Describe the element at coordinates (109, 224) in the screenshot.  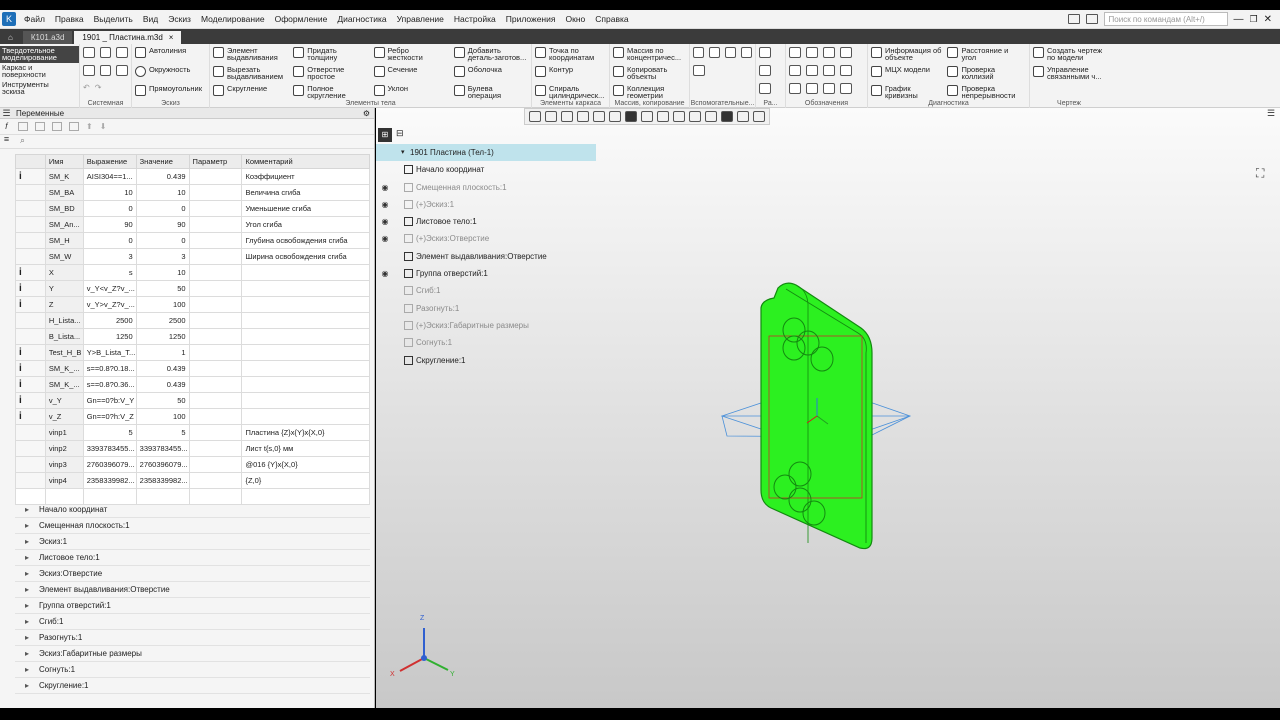
I see `variable-expression: 90` at that location.